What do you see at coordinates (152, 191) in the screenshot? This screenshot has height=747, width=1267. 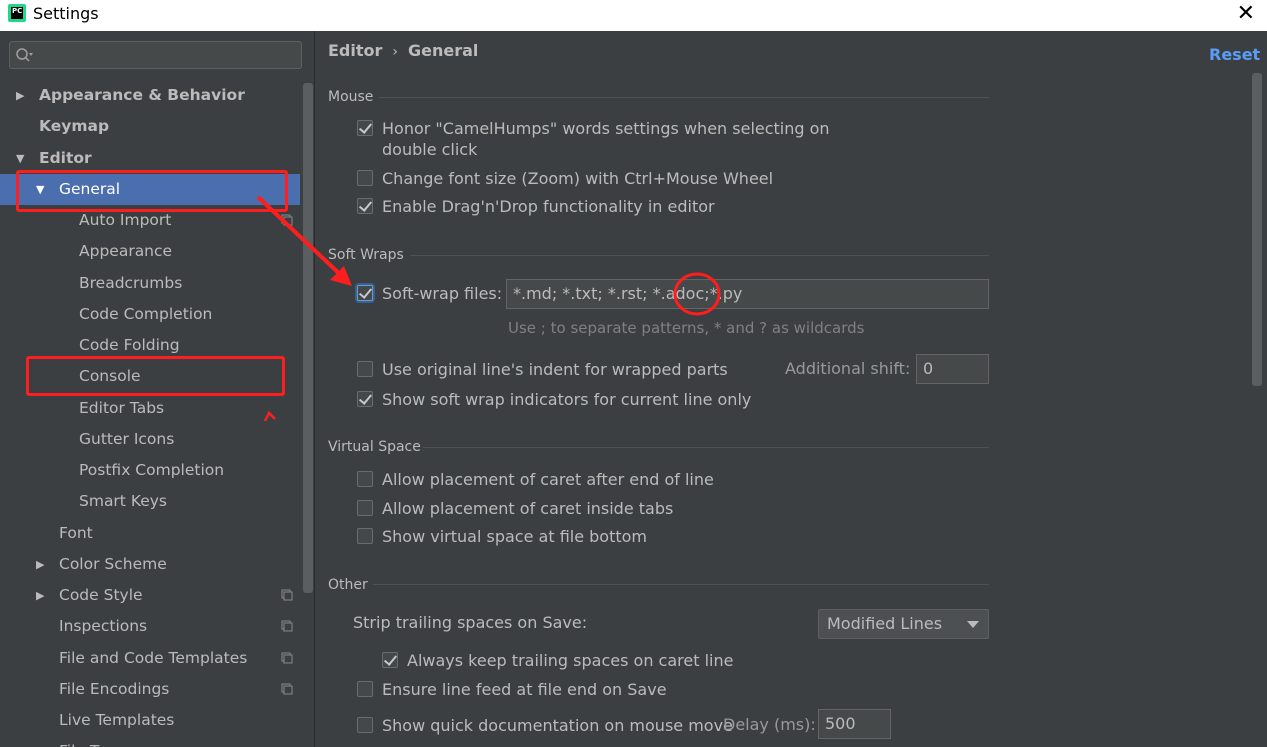 I see `annotation-box-general` at bounding box center [152, 191].